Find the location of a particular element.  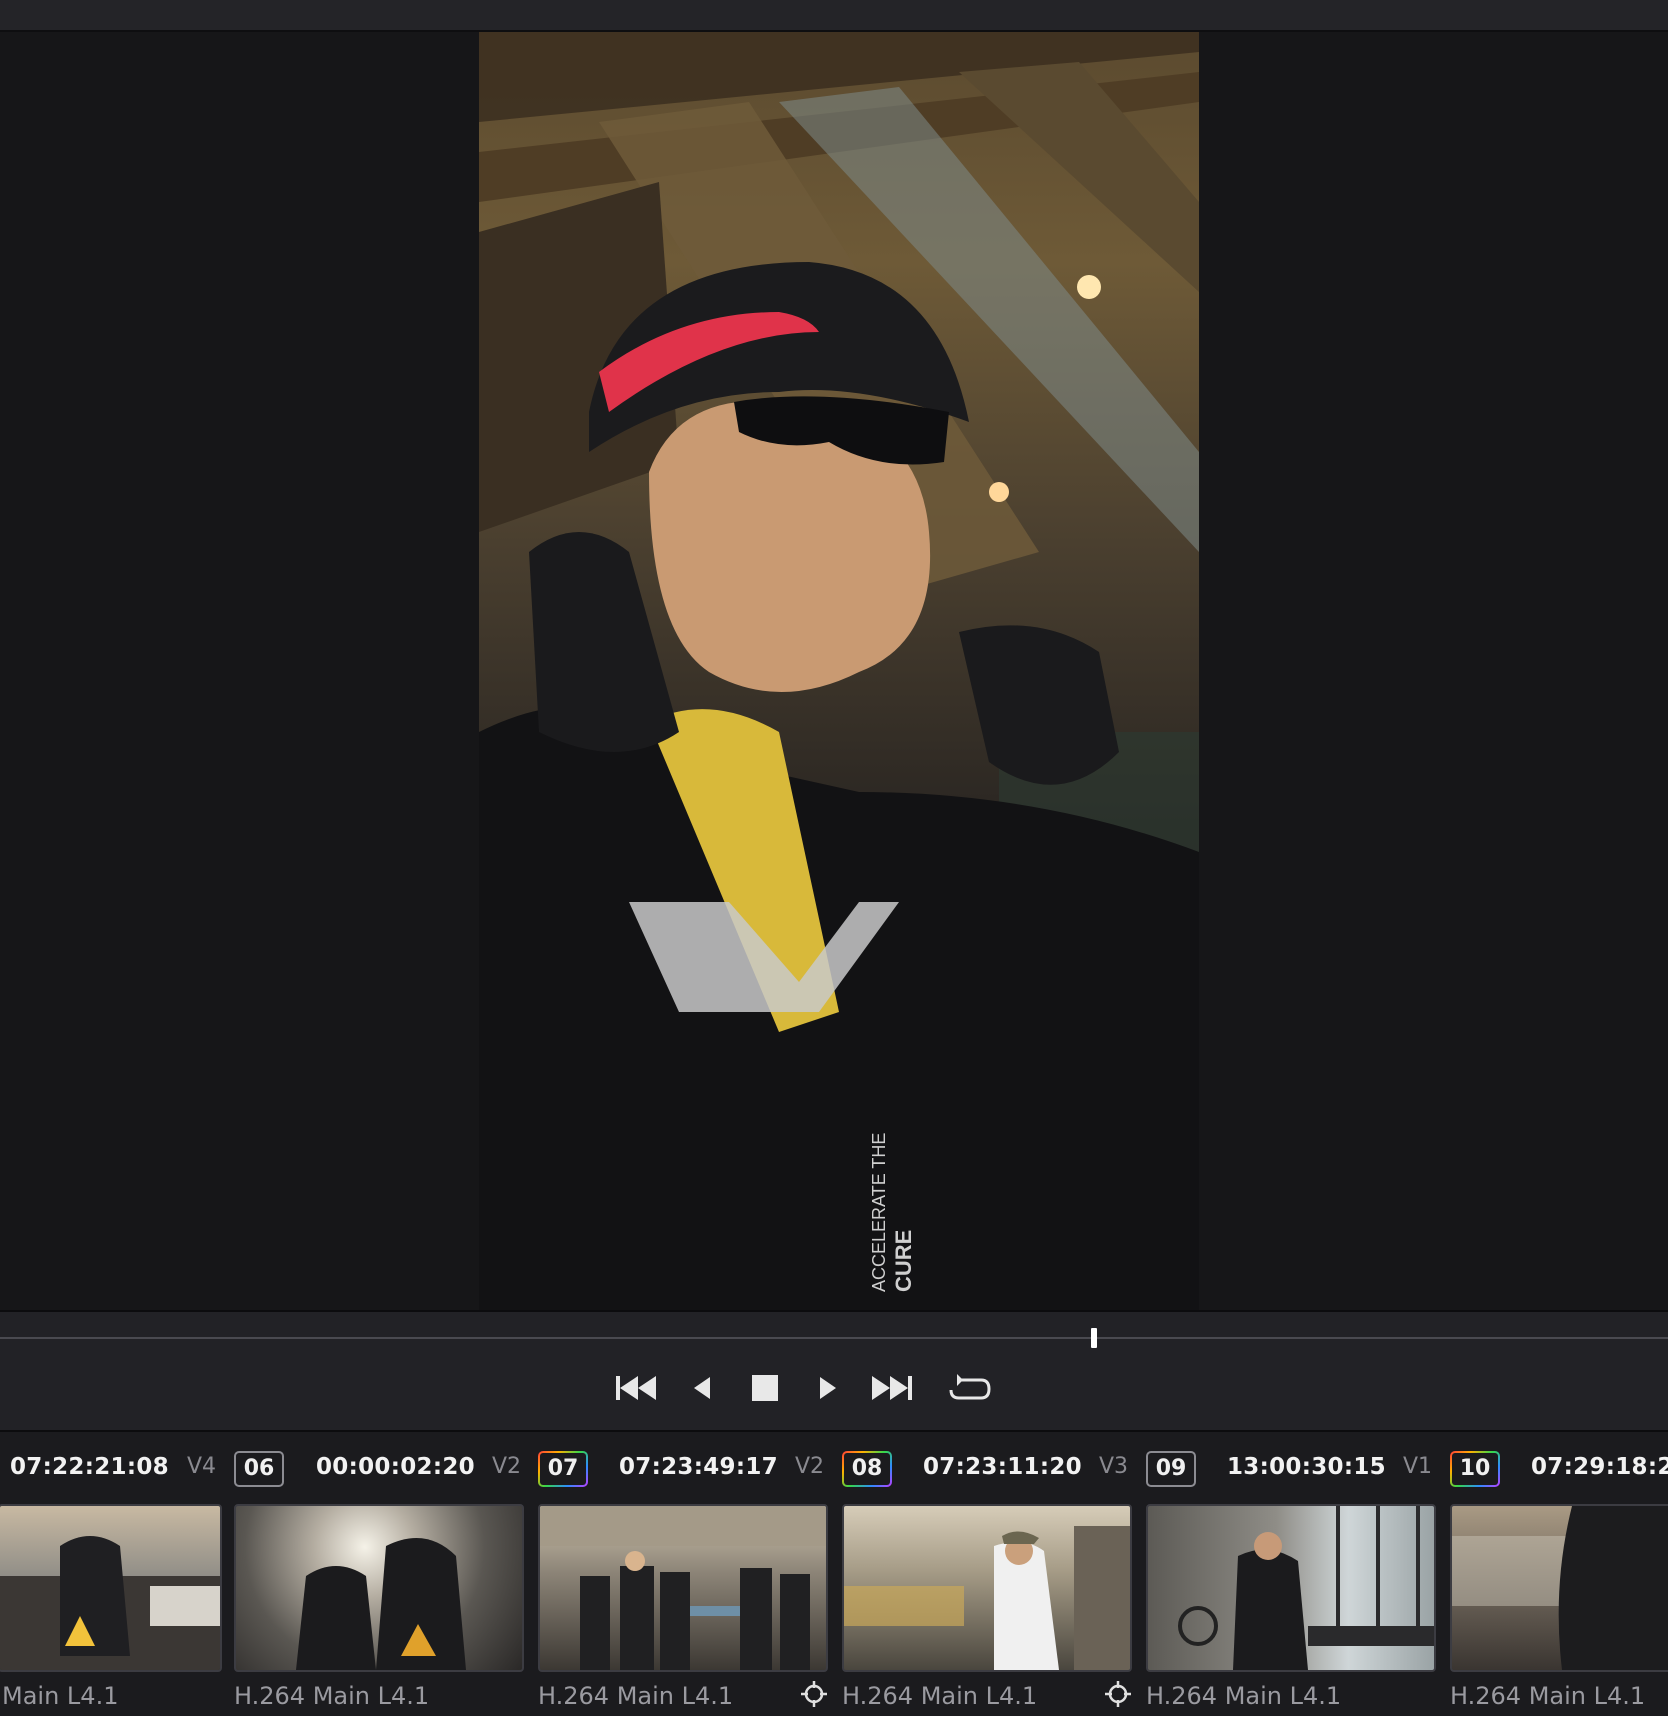

transport-controls is located at coordinates (834, 1390).